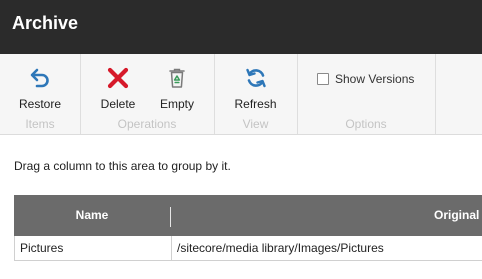  Describe the element at coordinates (147, 124) in the screenshot. I see `group-label-operations: Operations` at that location.